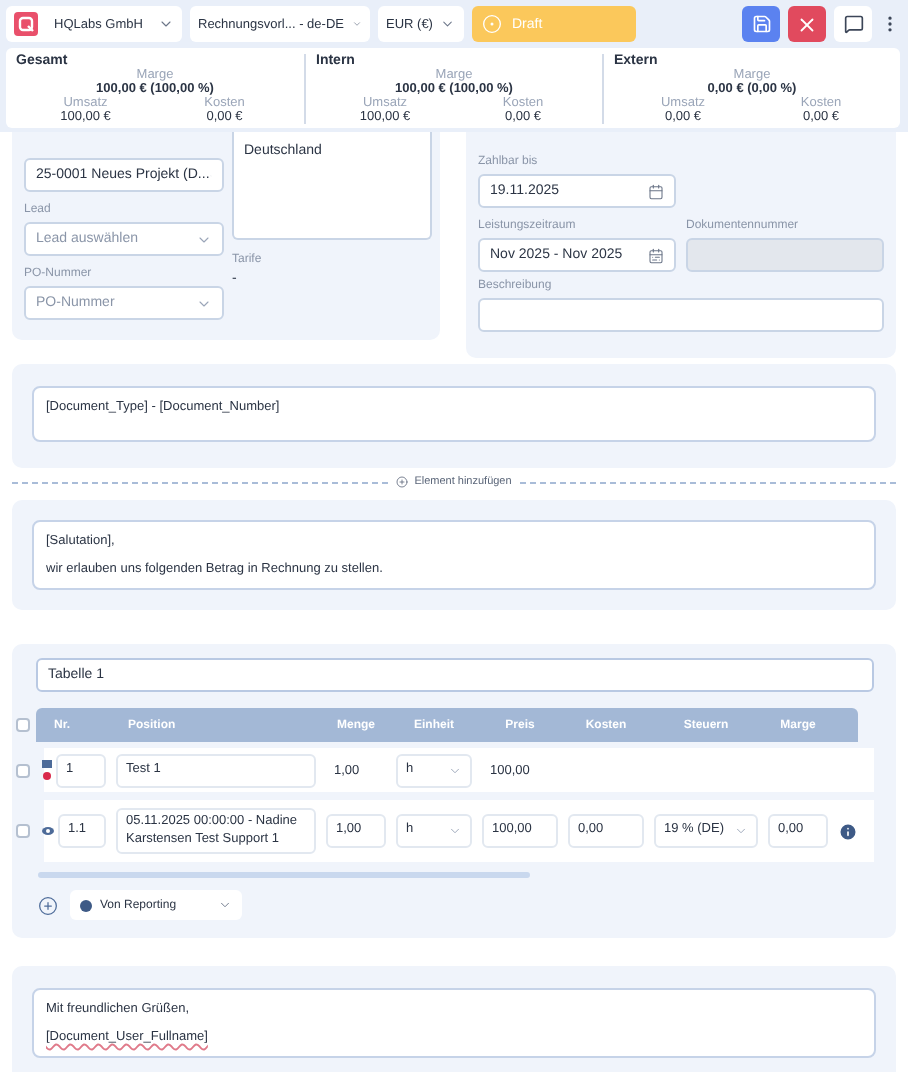 The width and height of the screenshot is (908, 1072). What do you see at coordinates (807, 24) in the screenshot?
I see `close-icon` at bounding box center [807, 24].